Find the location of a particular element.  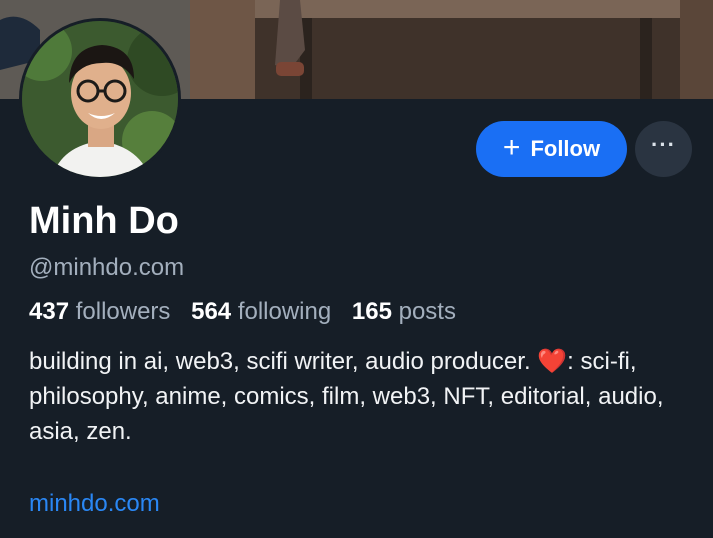

profile-handle: @minhdo.com is located at coordinates (107, 267).